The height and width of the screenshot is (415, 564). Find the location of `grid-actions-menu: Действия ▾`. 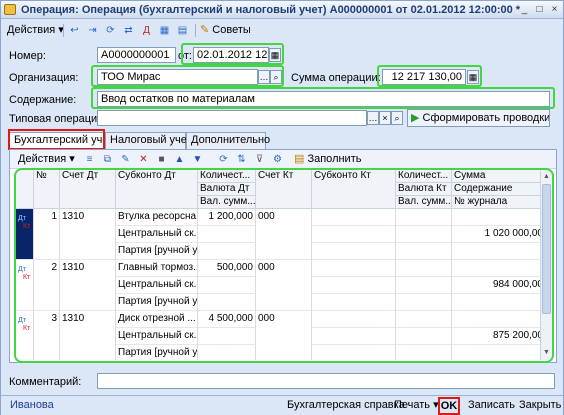

grid-actions-menu: Действия ▾ is located at coordinates (46, 159).